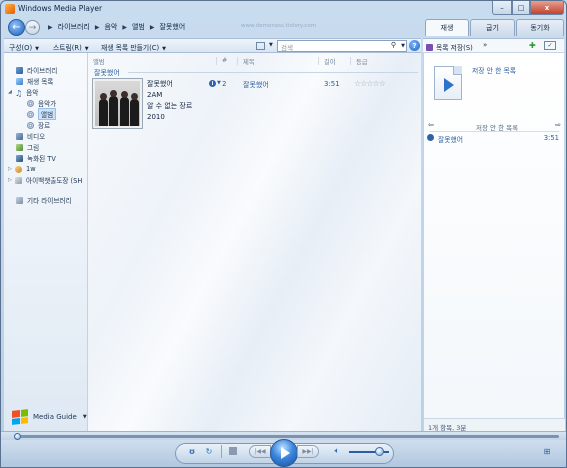 This screenshot has height=468, width=567. What do you see at coordinates (36, 158) in the screenshot?
I see `sidebar-item-recorded-tv: 녹화된 TV` at bounding box center [36, 158].